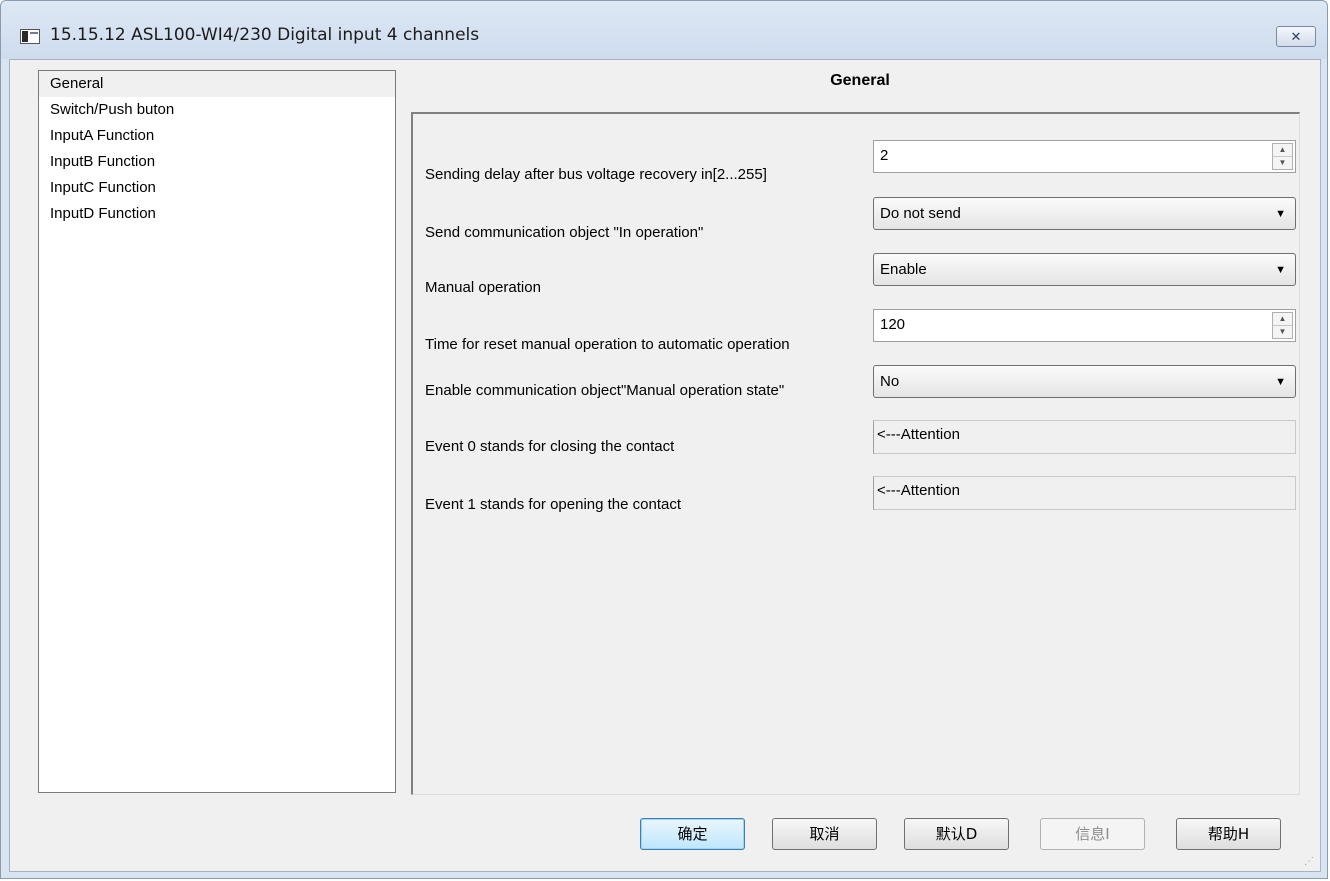  Describe the element at coordinates (918, 434) in the screenshot. I see `event-0-value: <---Attention` at that location.